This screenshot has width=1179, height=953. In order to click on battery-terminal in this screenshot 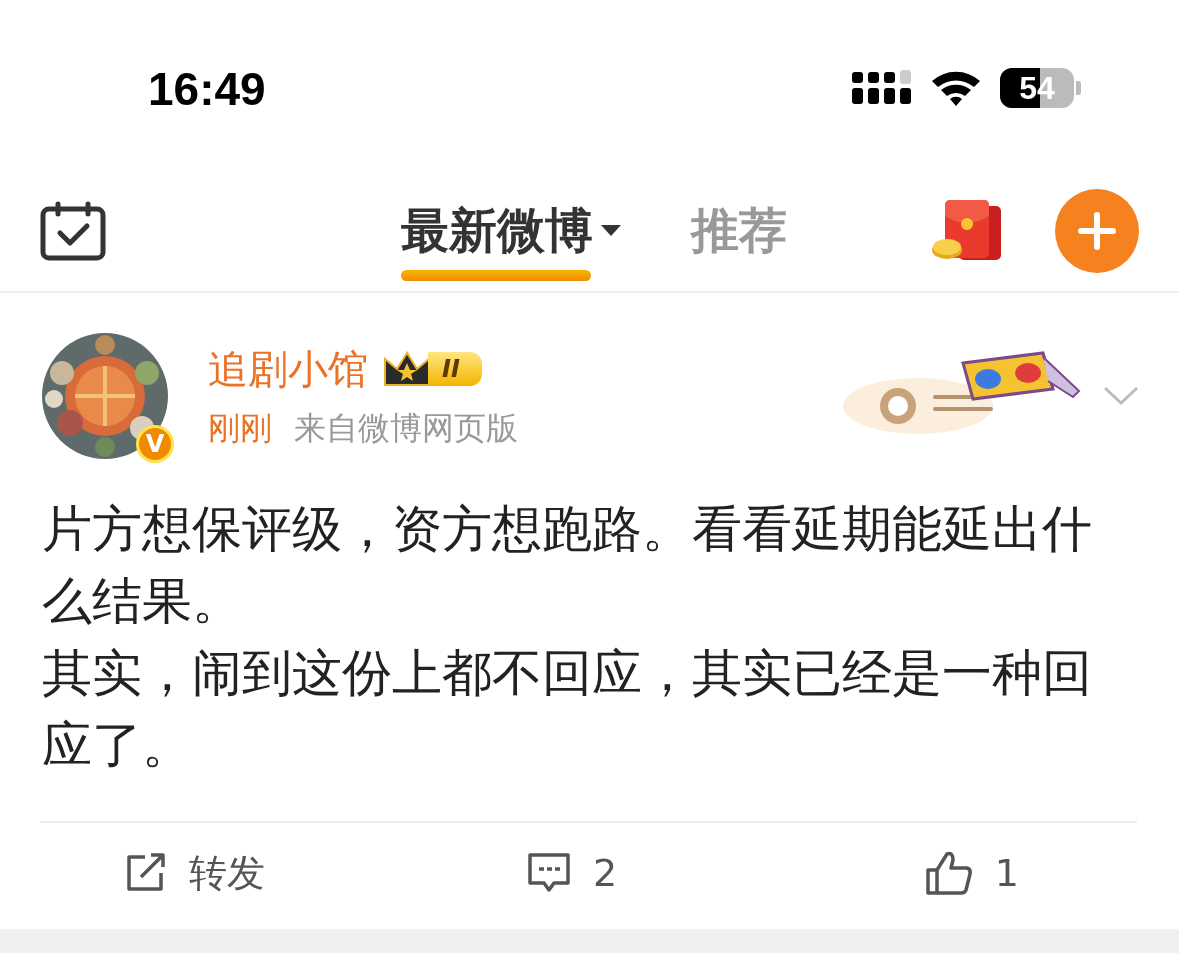, I will do `click(1078, 88)`.